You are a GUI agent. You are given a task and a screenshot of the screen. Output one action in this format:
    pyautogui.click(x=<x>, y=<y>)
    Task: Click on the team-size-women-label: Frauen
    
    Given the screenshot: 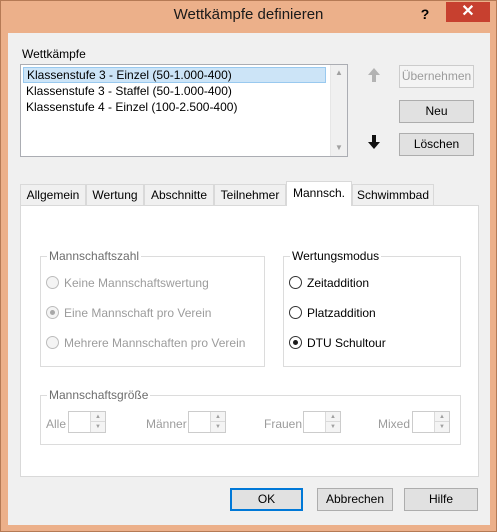 What is the action you would take?
    pyautogui.click(x=283, y=424)
    